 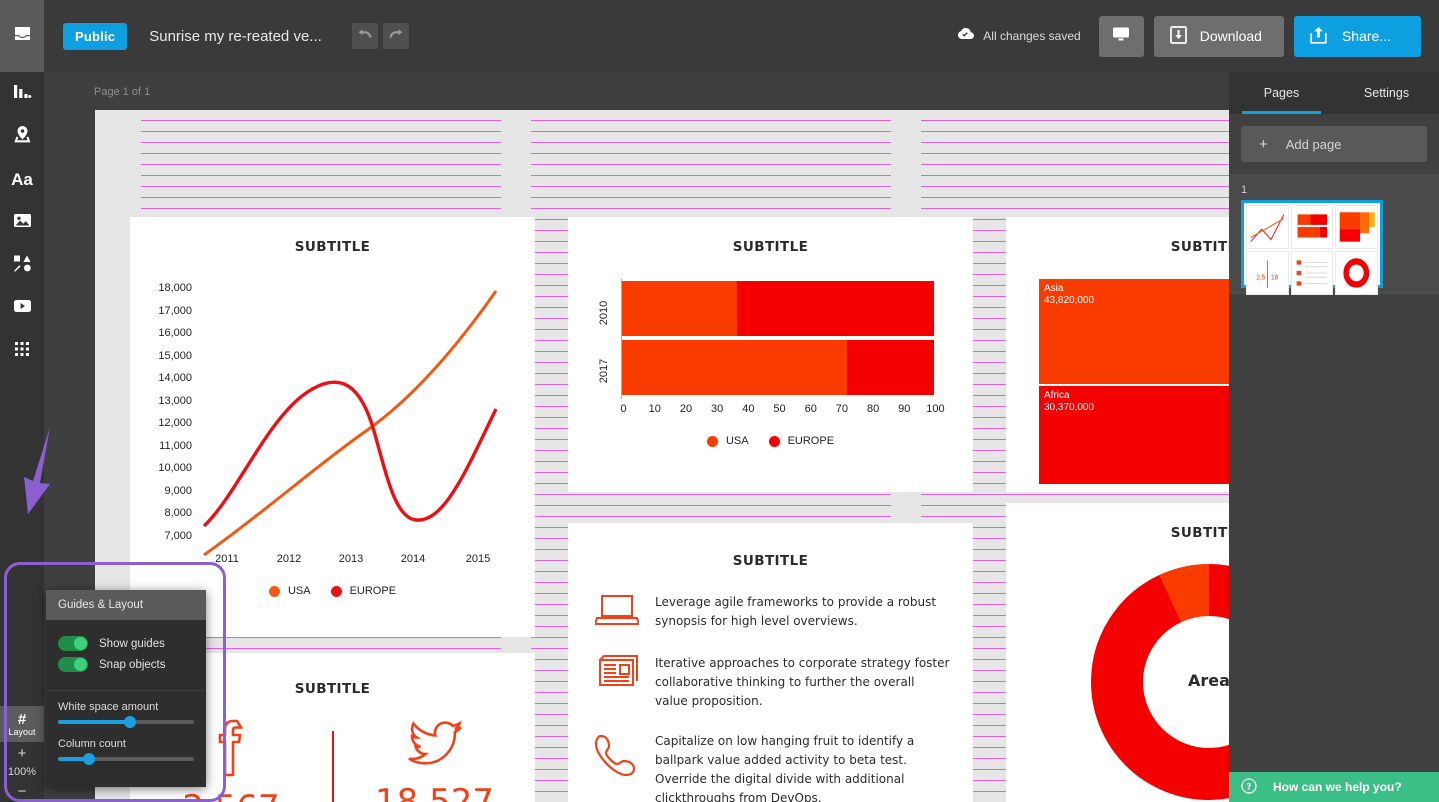 What do you see at coordinates (890, 367) in the screenshot?
I see `bar-segment-europe` at bounding box center [890, 367].